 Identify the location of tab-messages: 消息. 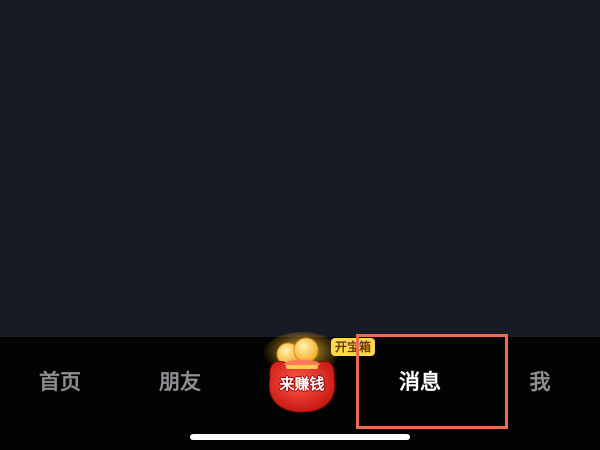
(420, 382).